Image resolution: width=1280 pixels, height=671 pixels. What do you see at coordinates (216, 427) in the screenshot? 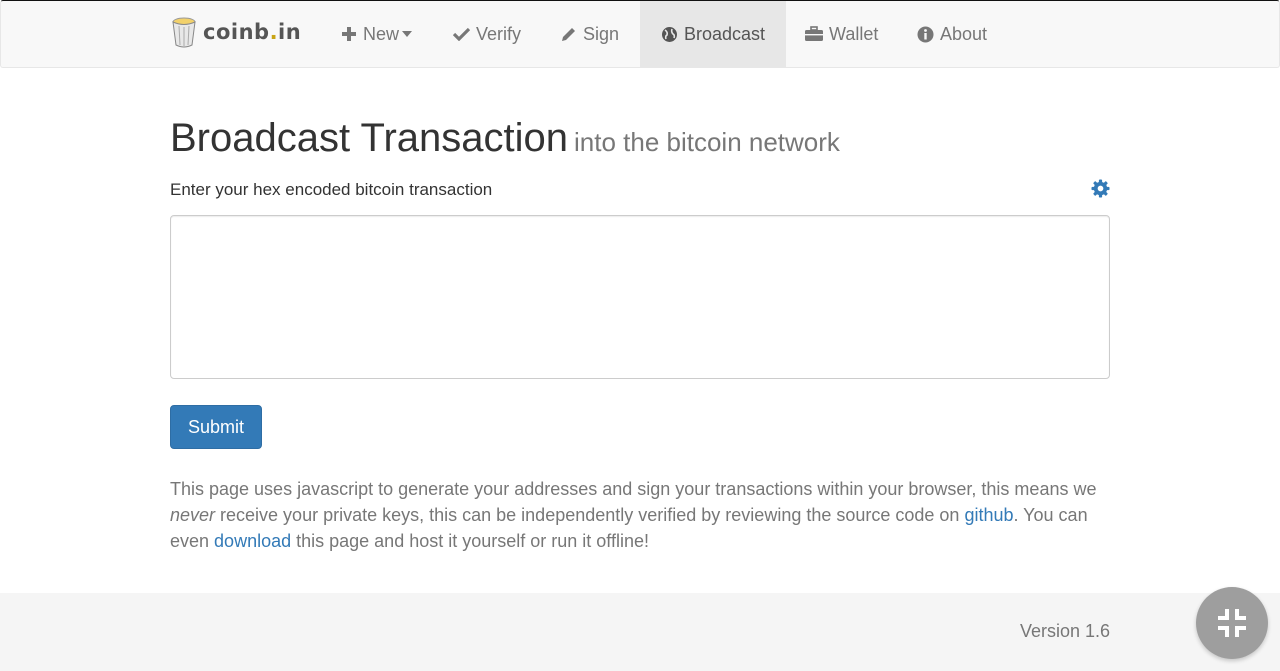
I see `submit-button: Submit` at bounding box center [216, 427].